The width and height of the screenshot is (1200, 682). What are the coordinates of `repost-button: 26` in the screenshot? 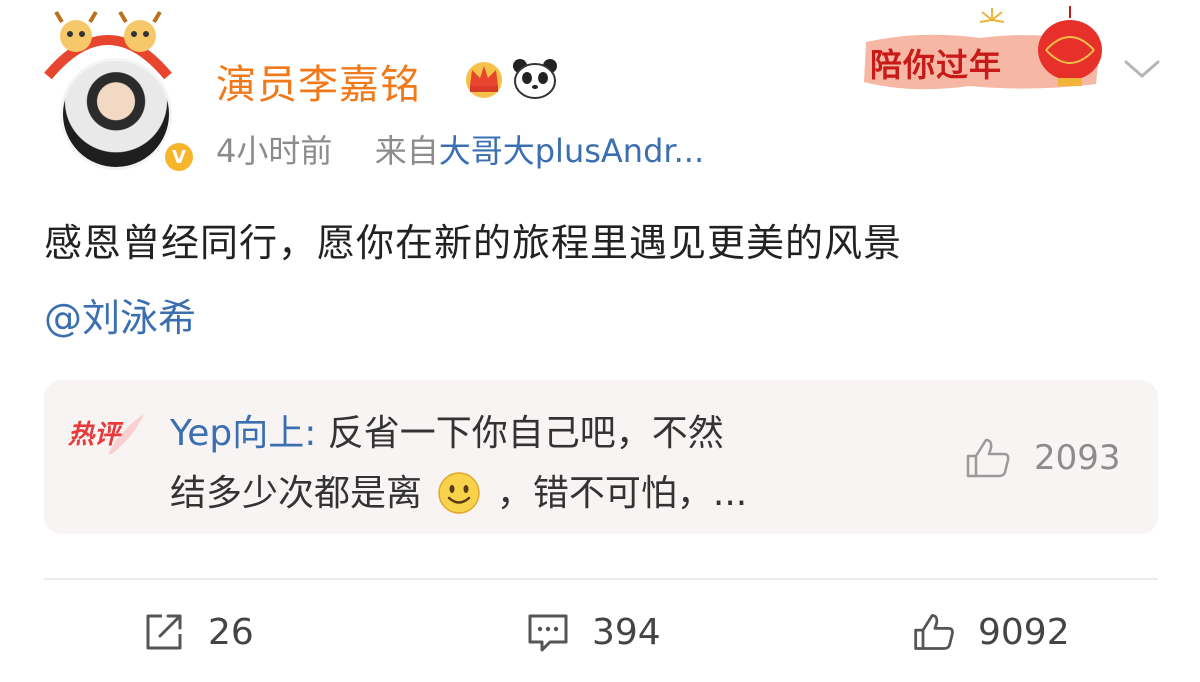 It's located at (198, 632).